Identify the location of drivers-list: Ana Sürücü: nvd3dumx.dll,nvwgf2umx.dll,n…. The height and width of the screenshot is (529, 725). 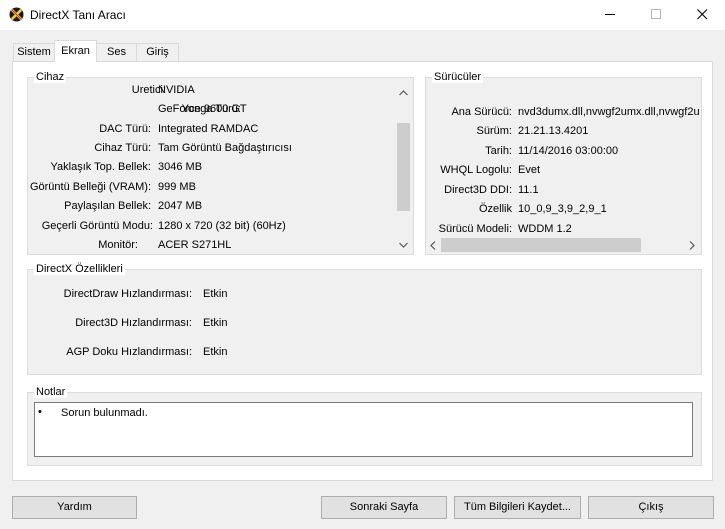
(563, 157).